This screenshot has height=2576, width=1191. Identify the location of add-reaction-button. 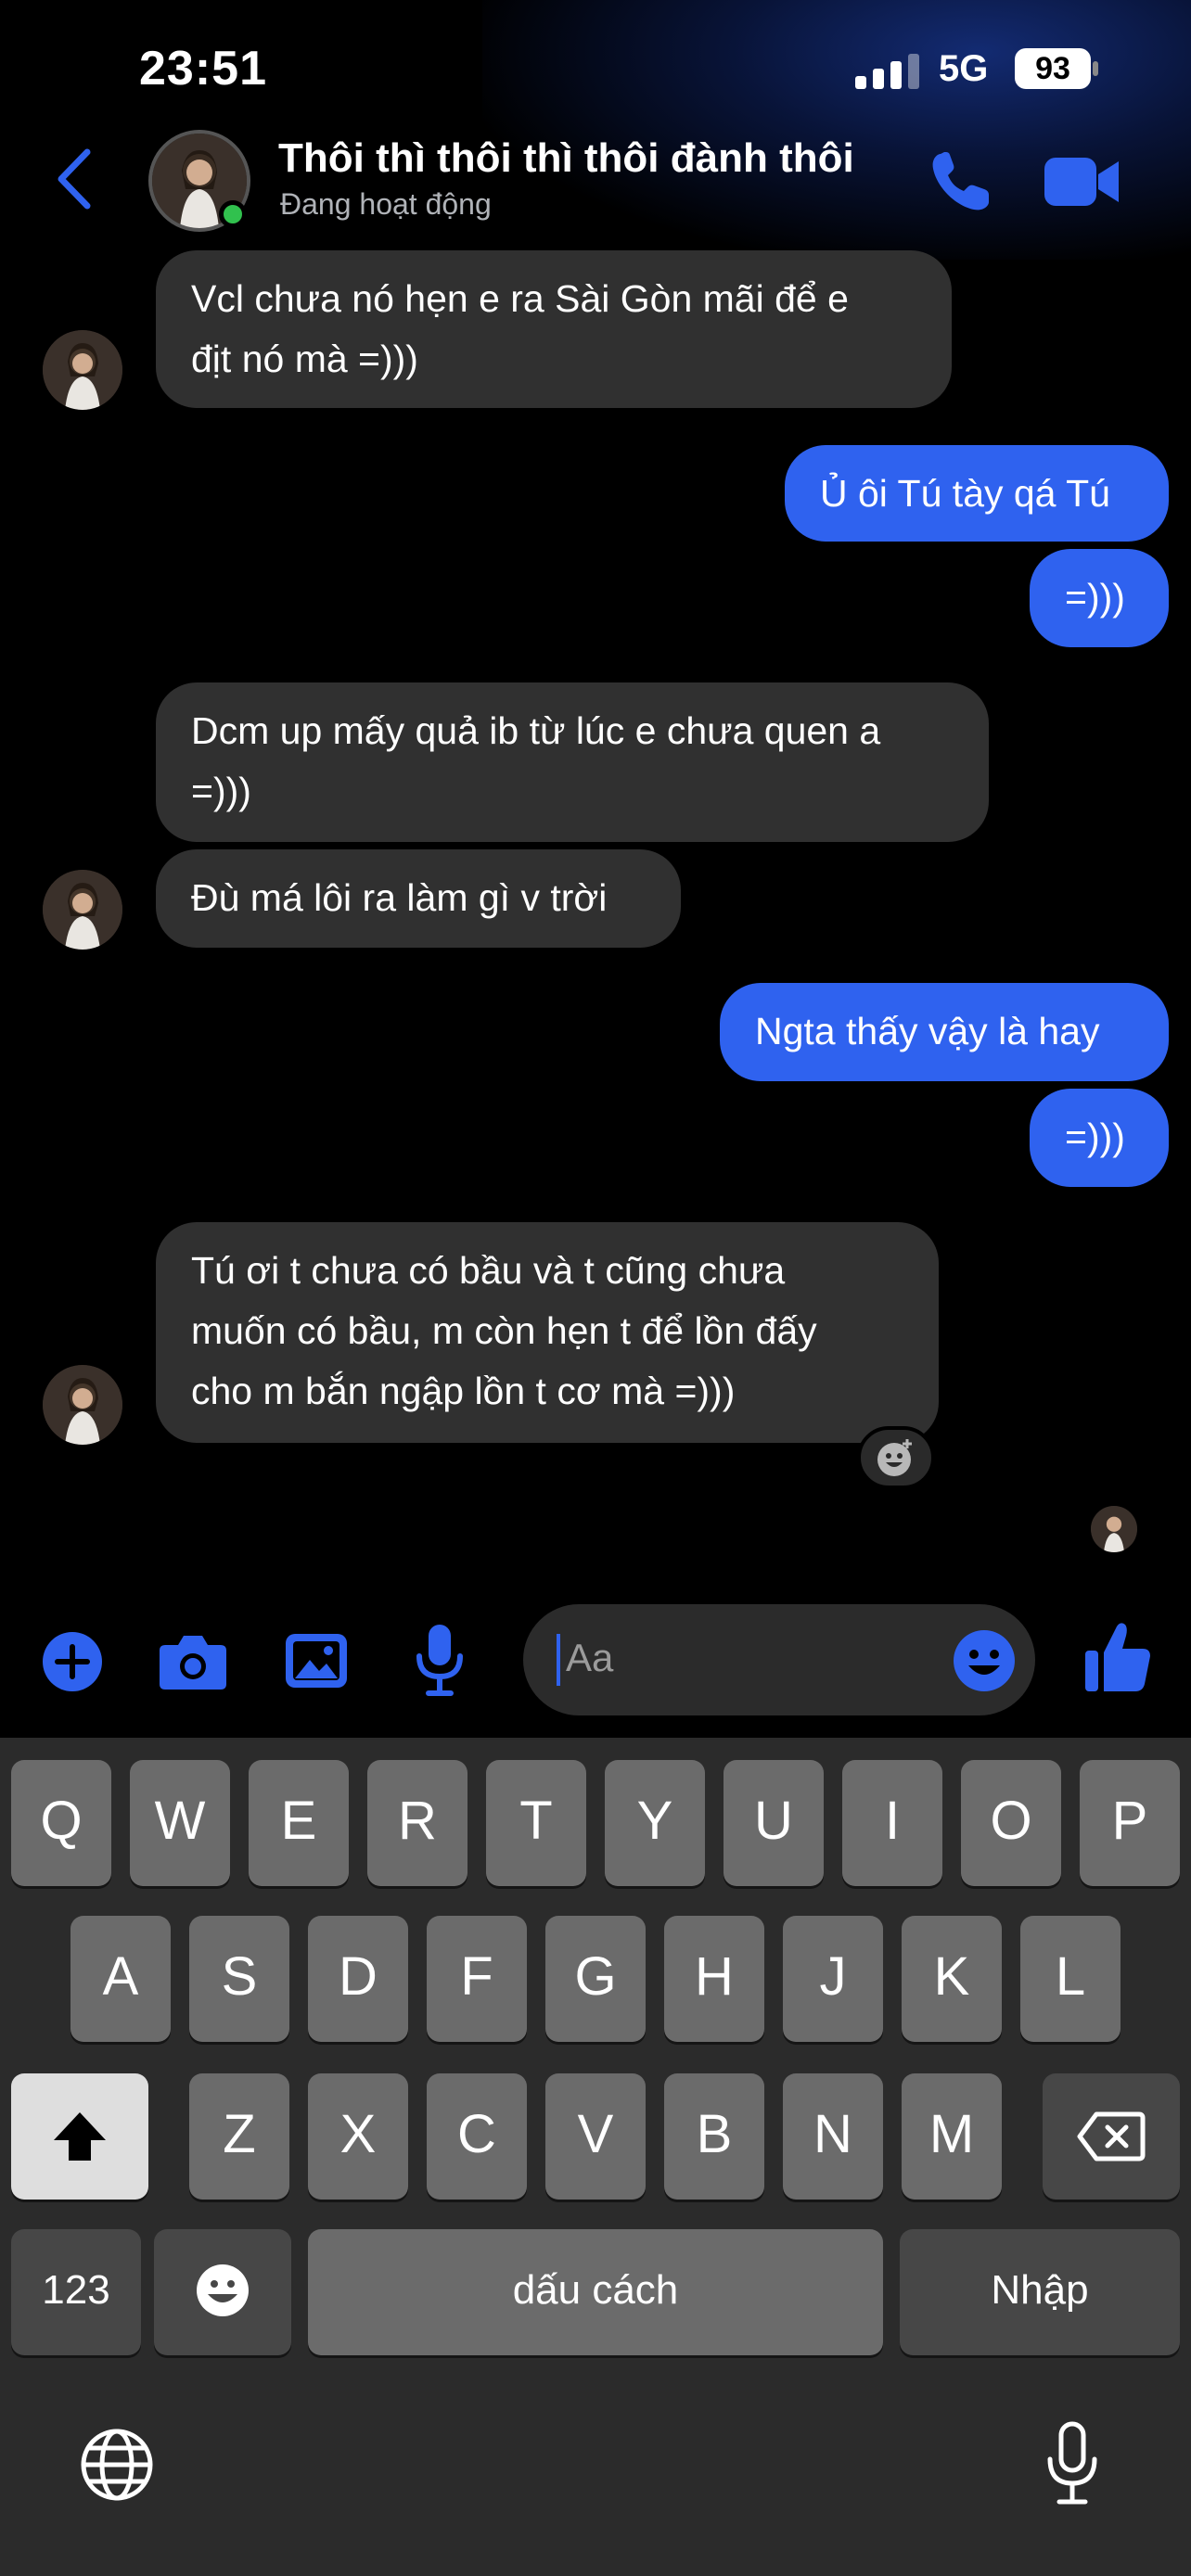
(896, 1458).